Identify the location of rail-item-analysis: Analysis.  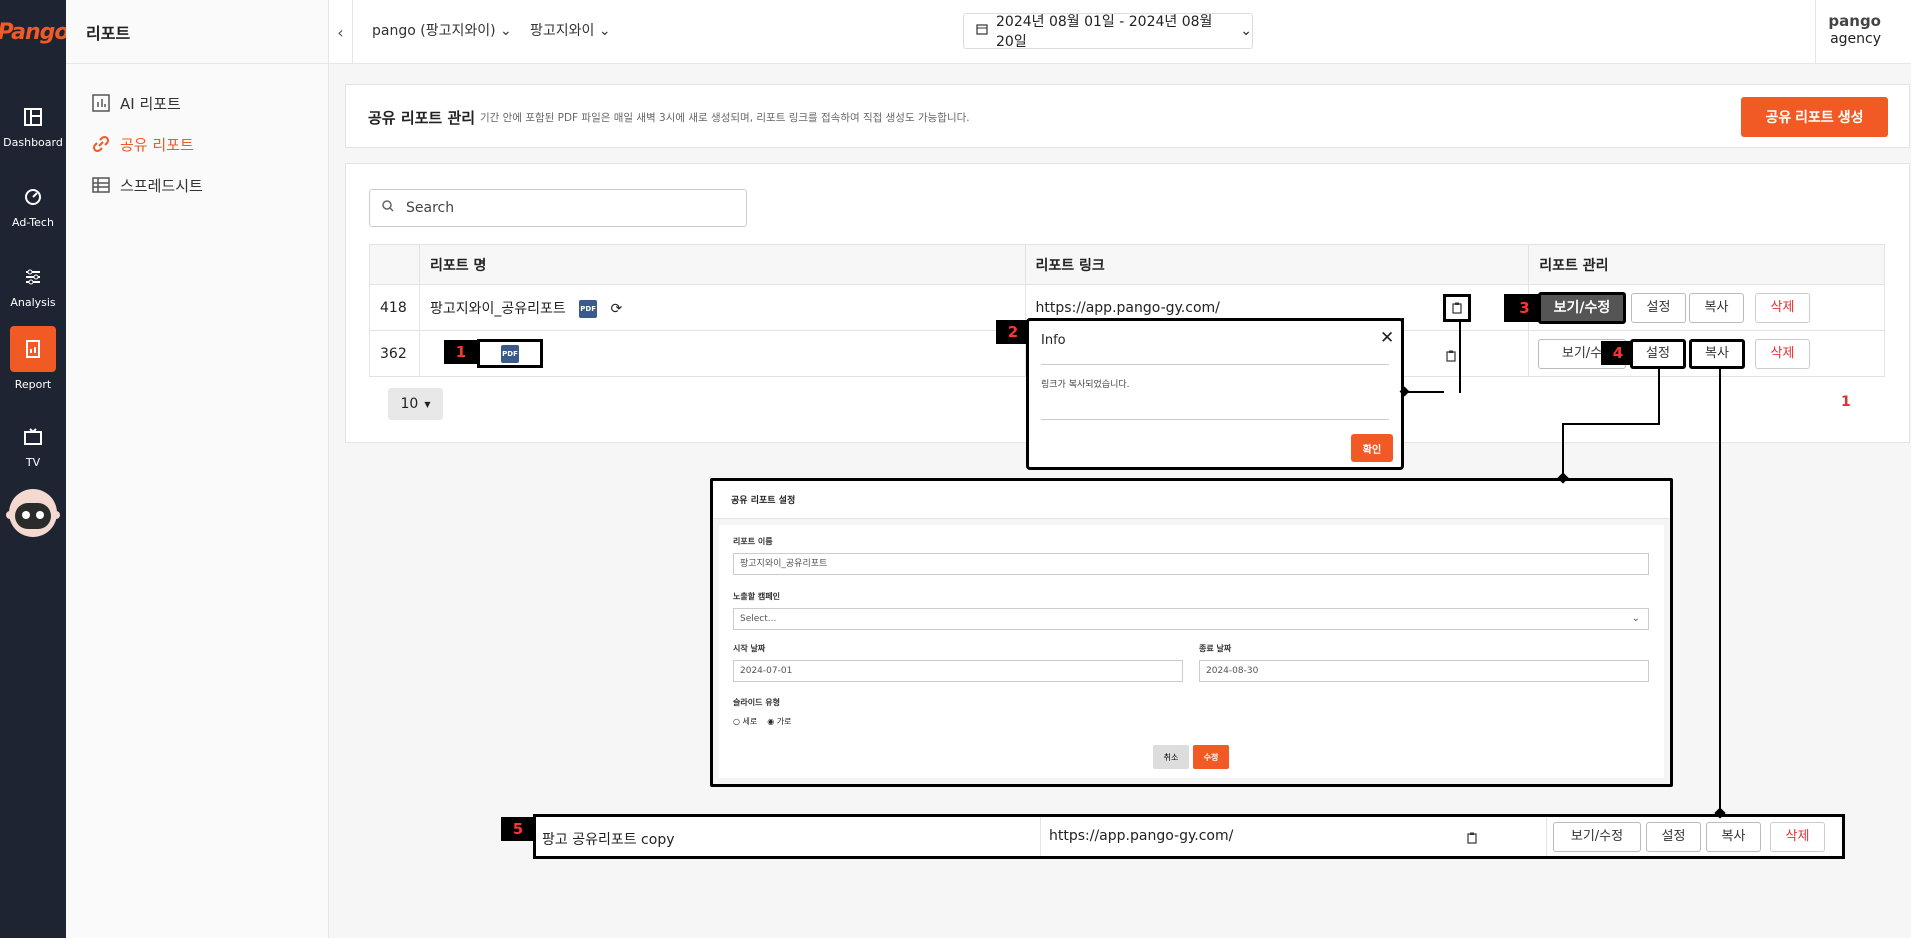
(33, 287).